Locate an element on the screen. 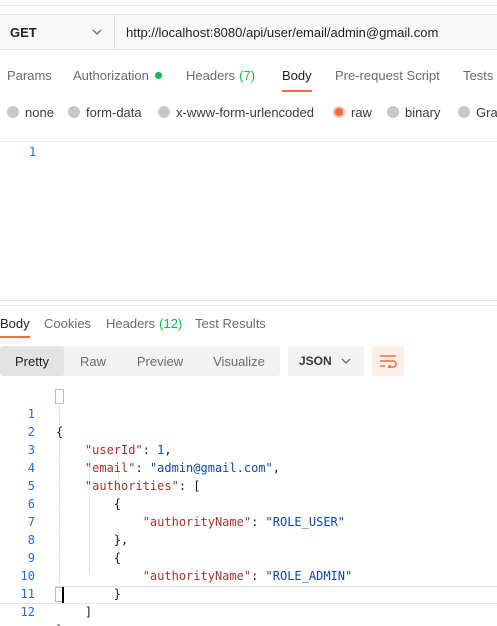 The height and width of the screenshot is (626, 497). current-line-highlight is located at coordinates (276, 595).